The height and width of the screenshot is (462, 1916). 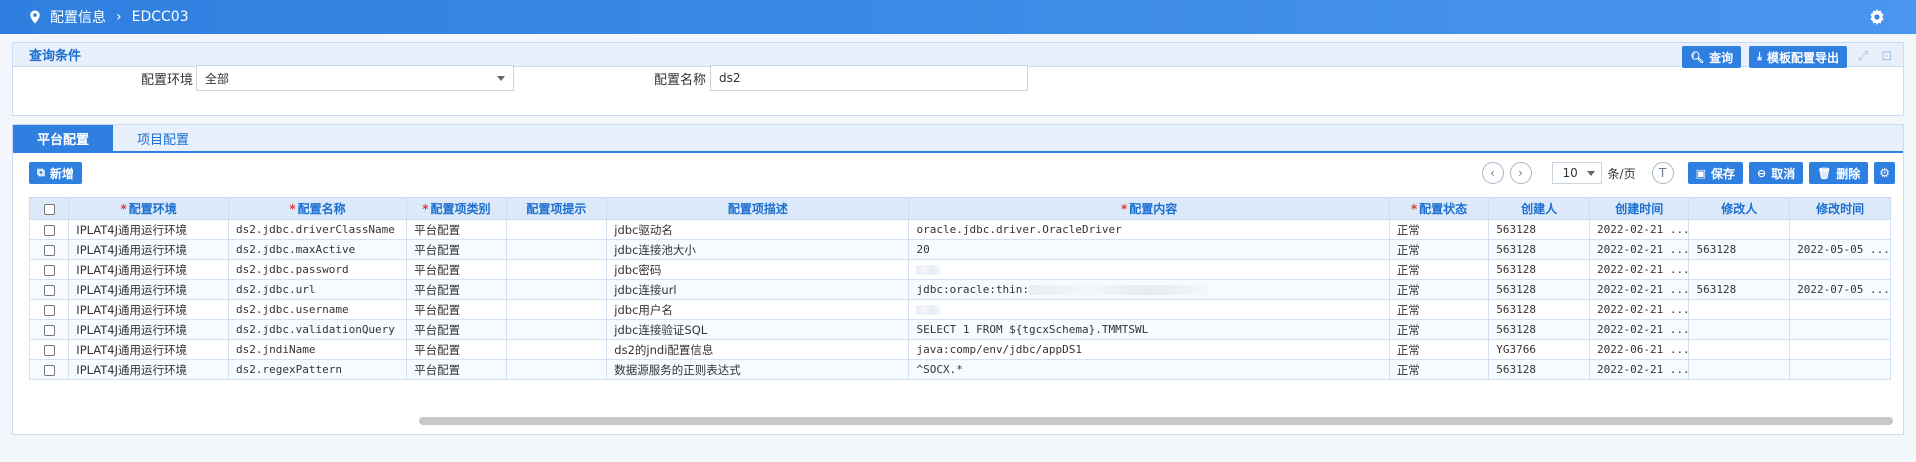 I want to click on tab-project-config: 项目配置, so click(x=163, y=138).